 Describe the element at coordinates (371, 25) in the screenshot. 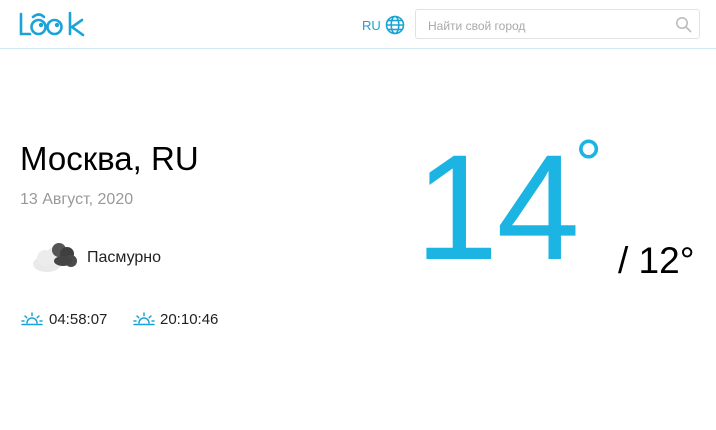

I see `language-label: RU` at that location.